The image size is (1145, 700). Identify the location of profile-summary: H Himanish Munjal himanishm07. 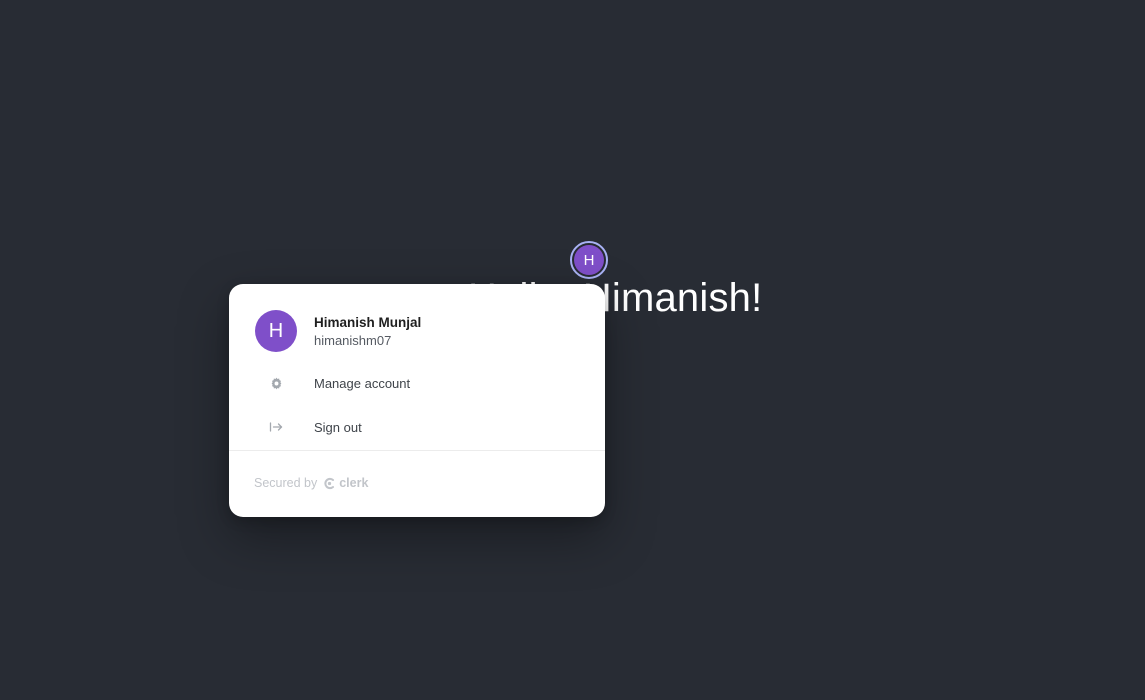
(338, 331).